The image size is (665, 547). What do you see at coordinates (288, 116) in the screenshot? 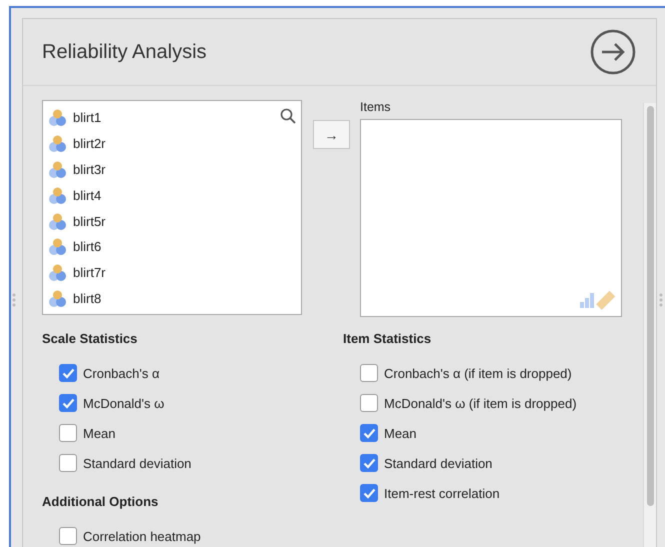
I see `search-icon` at bounding box center [288, 116].